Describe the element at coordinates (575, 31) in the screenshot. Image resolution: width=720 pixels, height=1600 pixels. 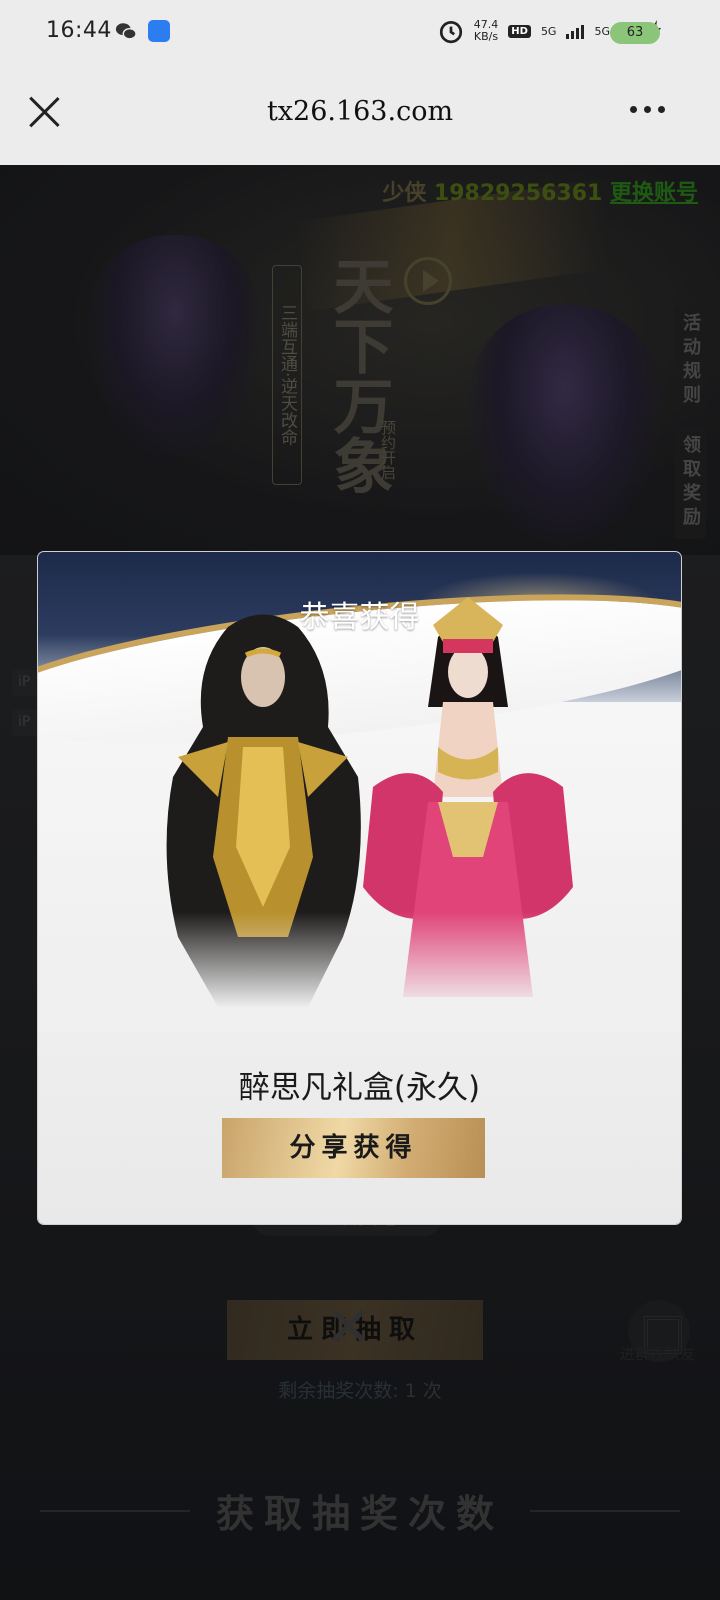
I see `signal-bars-1-icon` at that location.